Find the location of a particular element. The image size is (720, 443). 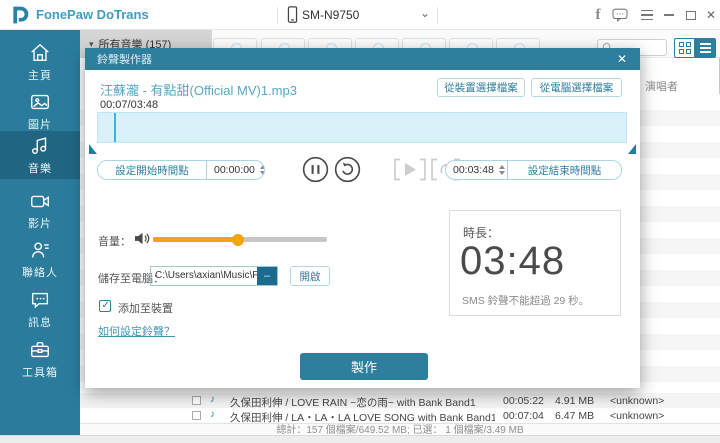

volume-label: 音量： is located at coordinates (114, 242).